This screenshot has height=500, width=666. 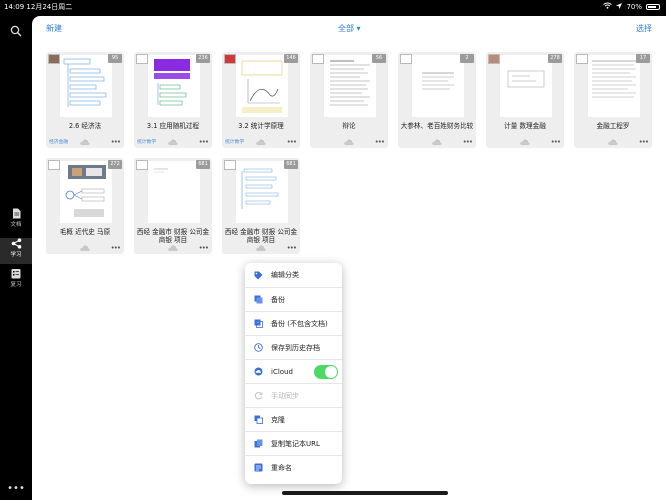 What do you see at coordinates (293, 467) in the screenshot?
I see `menu-item-rename: 重命名` at bounding box center [293, 467].